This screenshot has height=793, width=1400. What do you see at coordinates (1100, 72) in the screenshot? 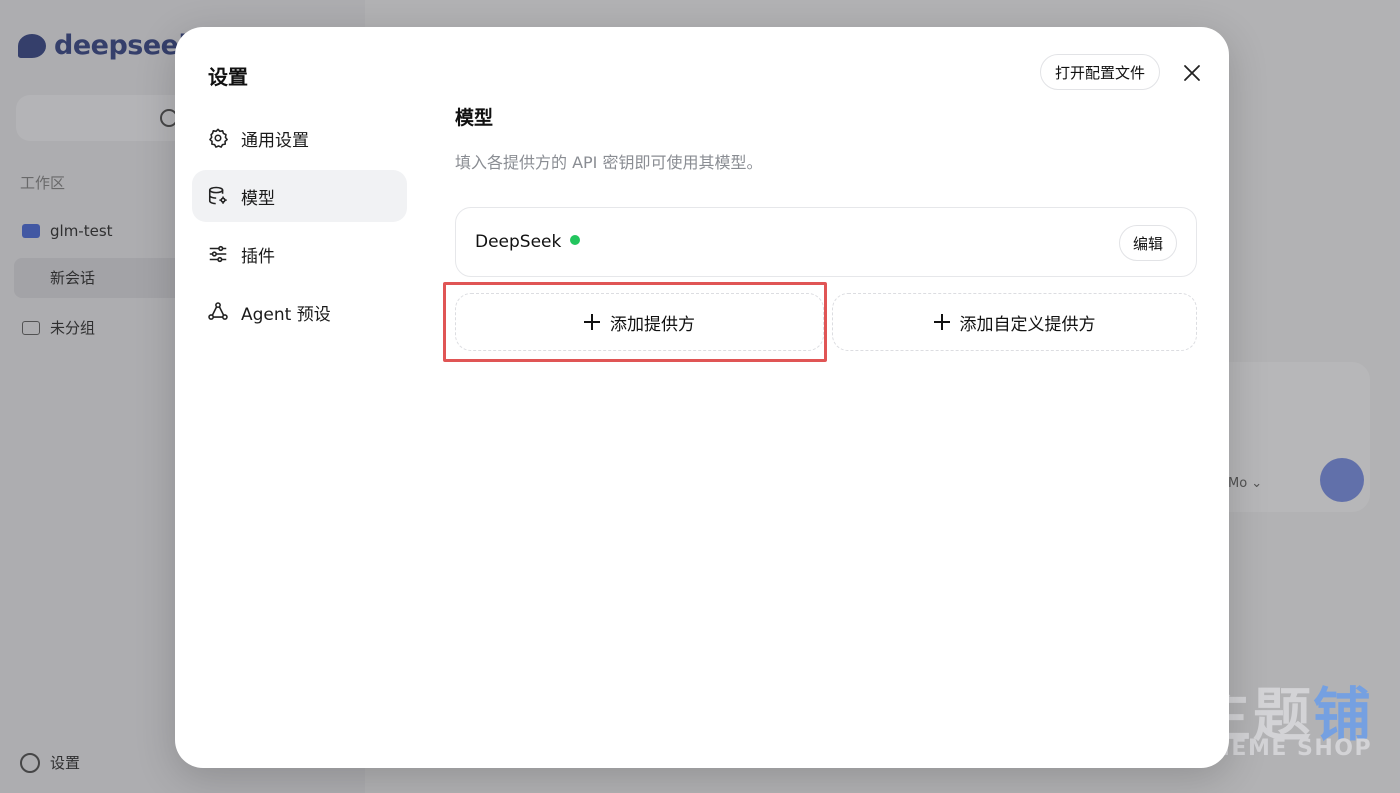
I see `open-config-file-button: 打开配置文件` at bounding box center [1100, 72].